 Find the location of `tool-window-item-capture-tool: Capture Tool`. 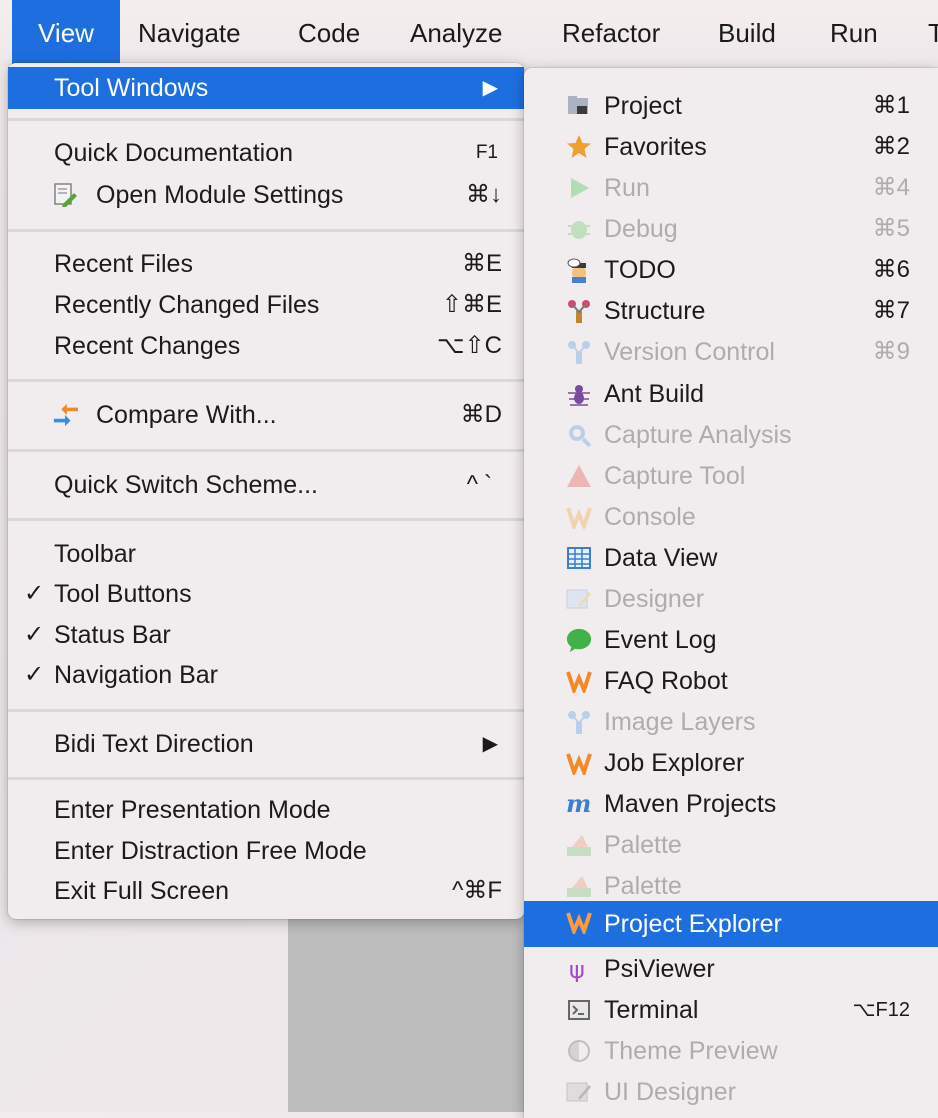

tool-window-item-capture-tool: Capture Tool is located at coordinates (731, 476).